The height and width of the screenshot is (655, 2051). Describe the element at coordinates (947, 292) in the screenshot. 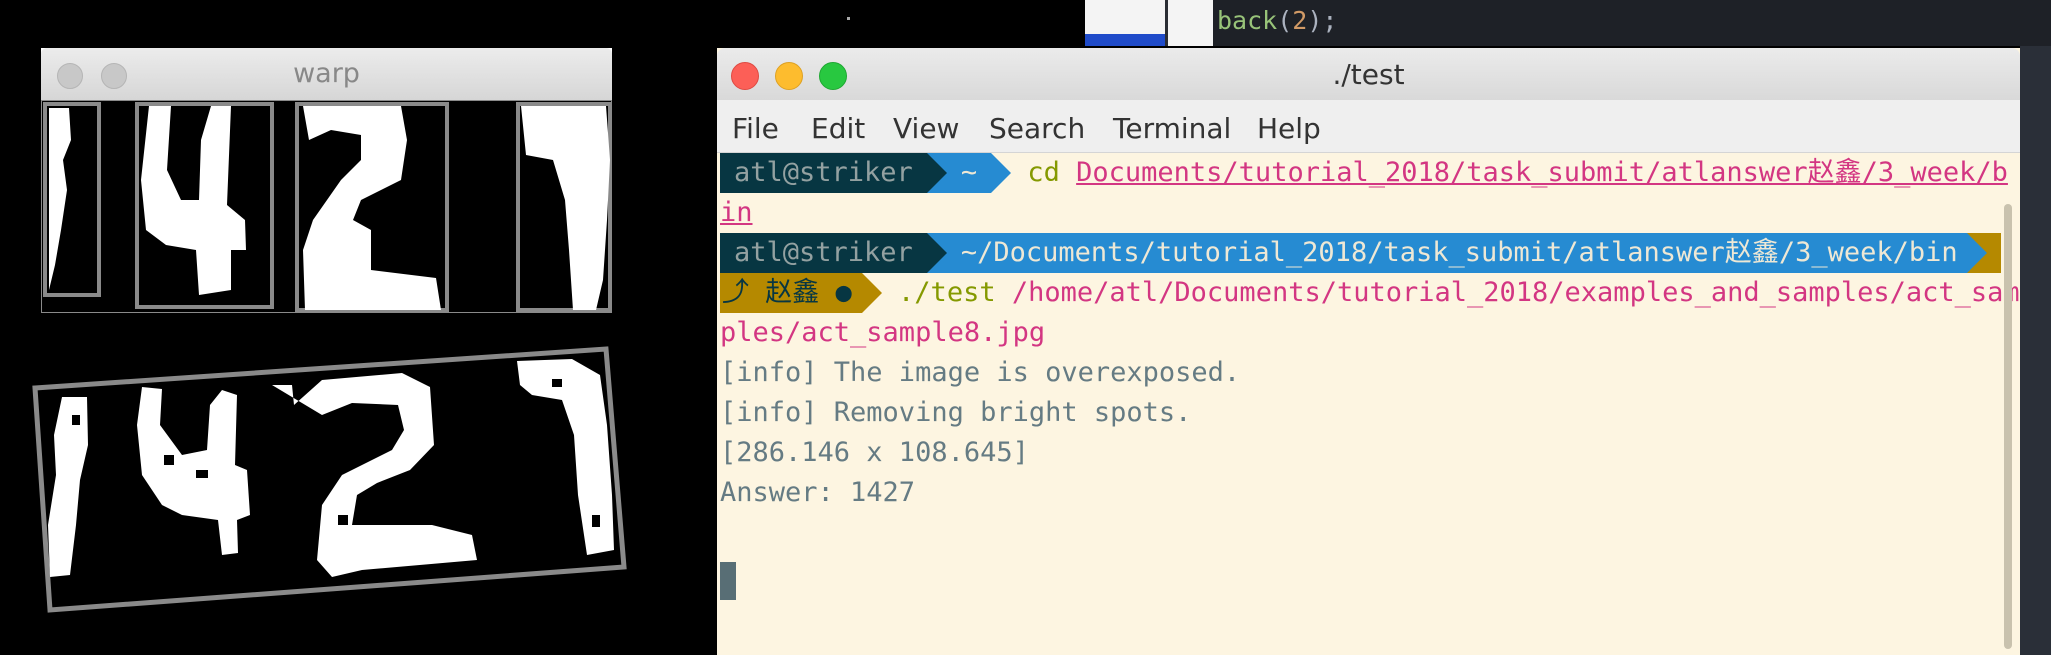

I see `command: ./test` at that location.